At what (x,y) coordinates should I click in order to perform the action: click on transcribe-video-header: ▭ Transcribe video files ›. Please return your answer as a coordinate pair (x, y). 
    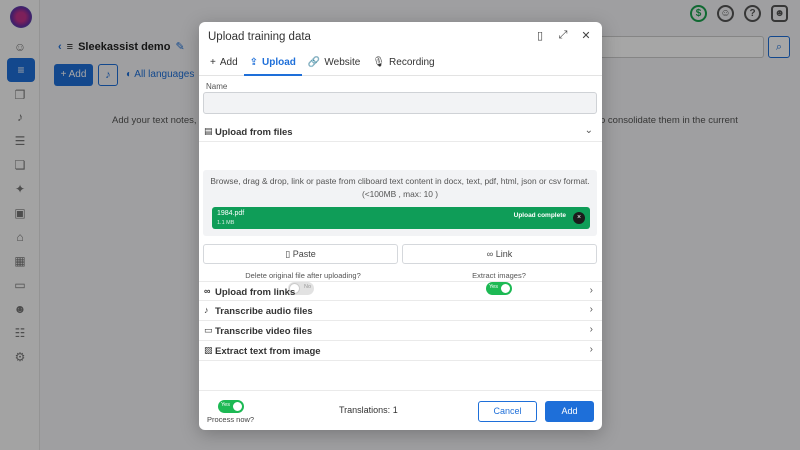
    Looking at the image, I should click on (400, 331).